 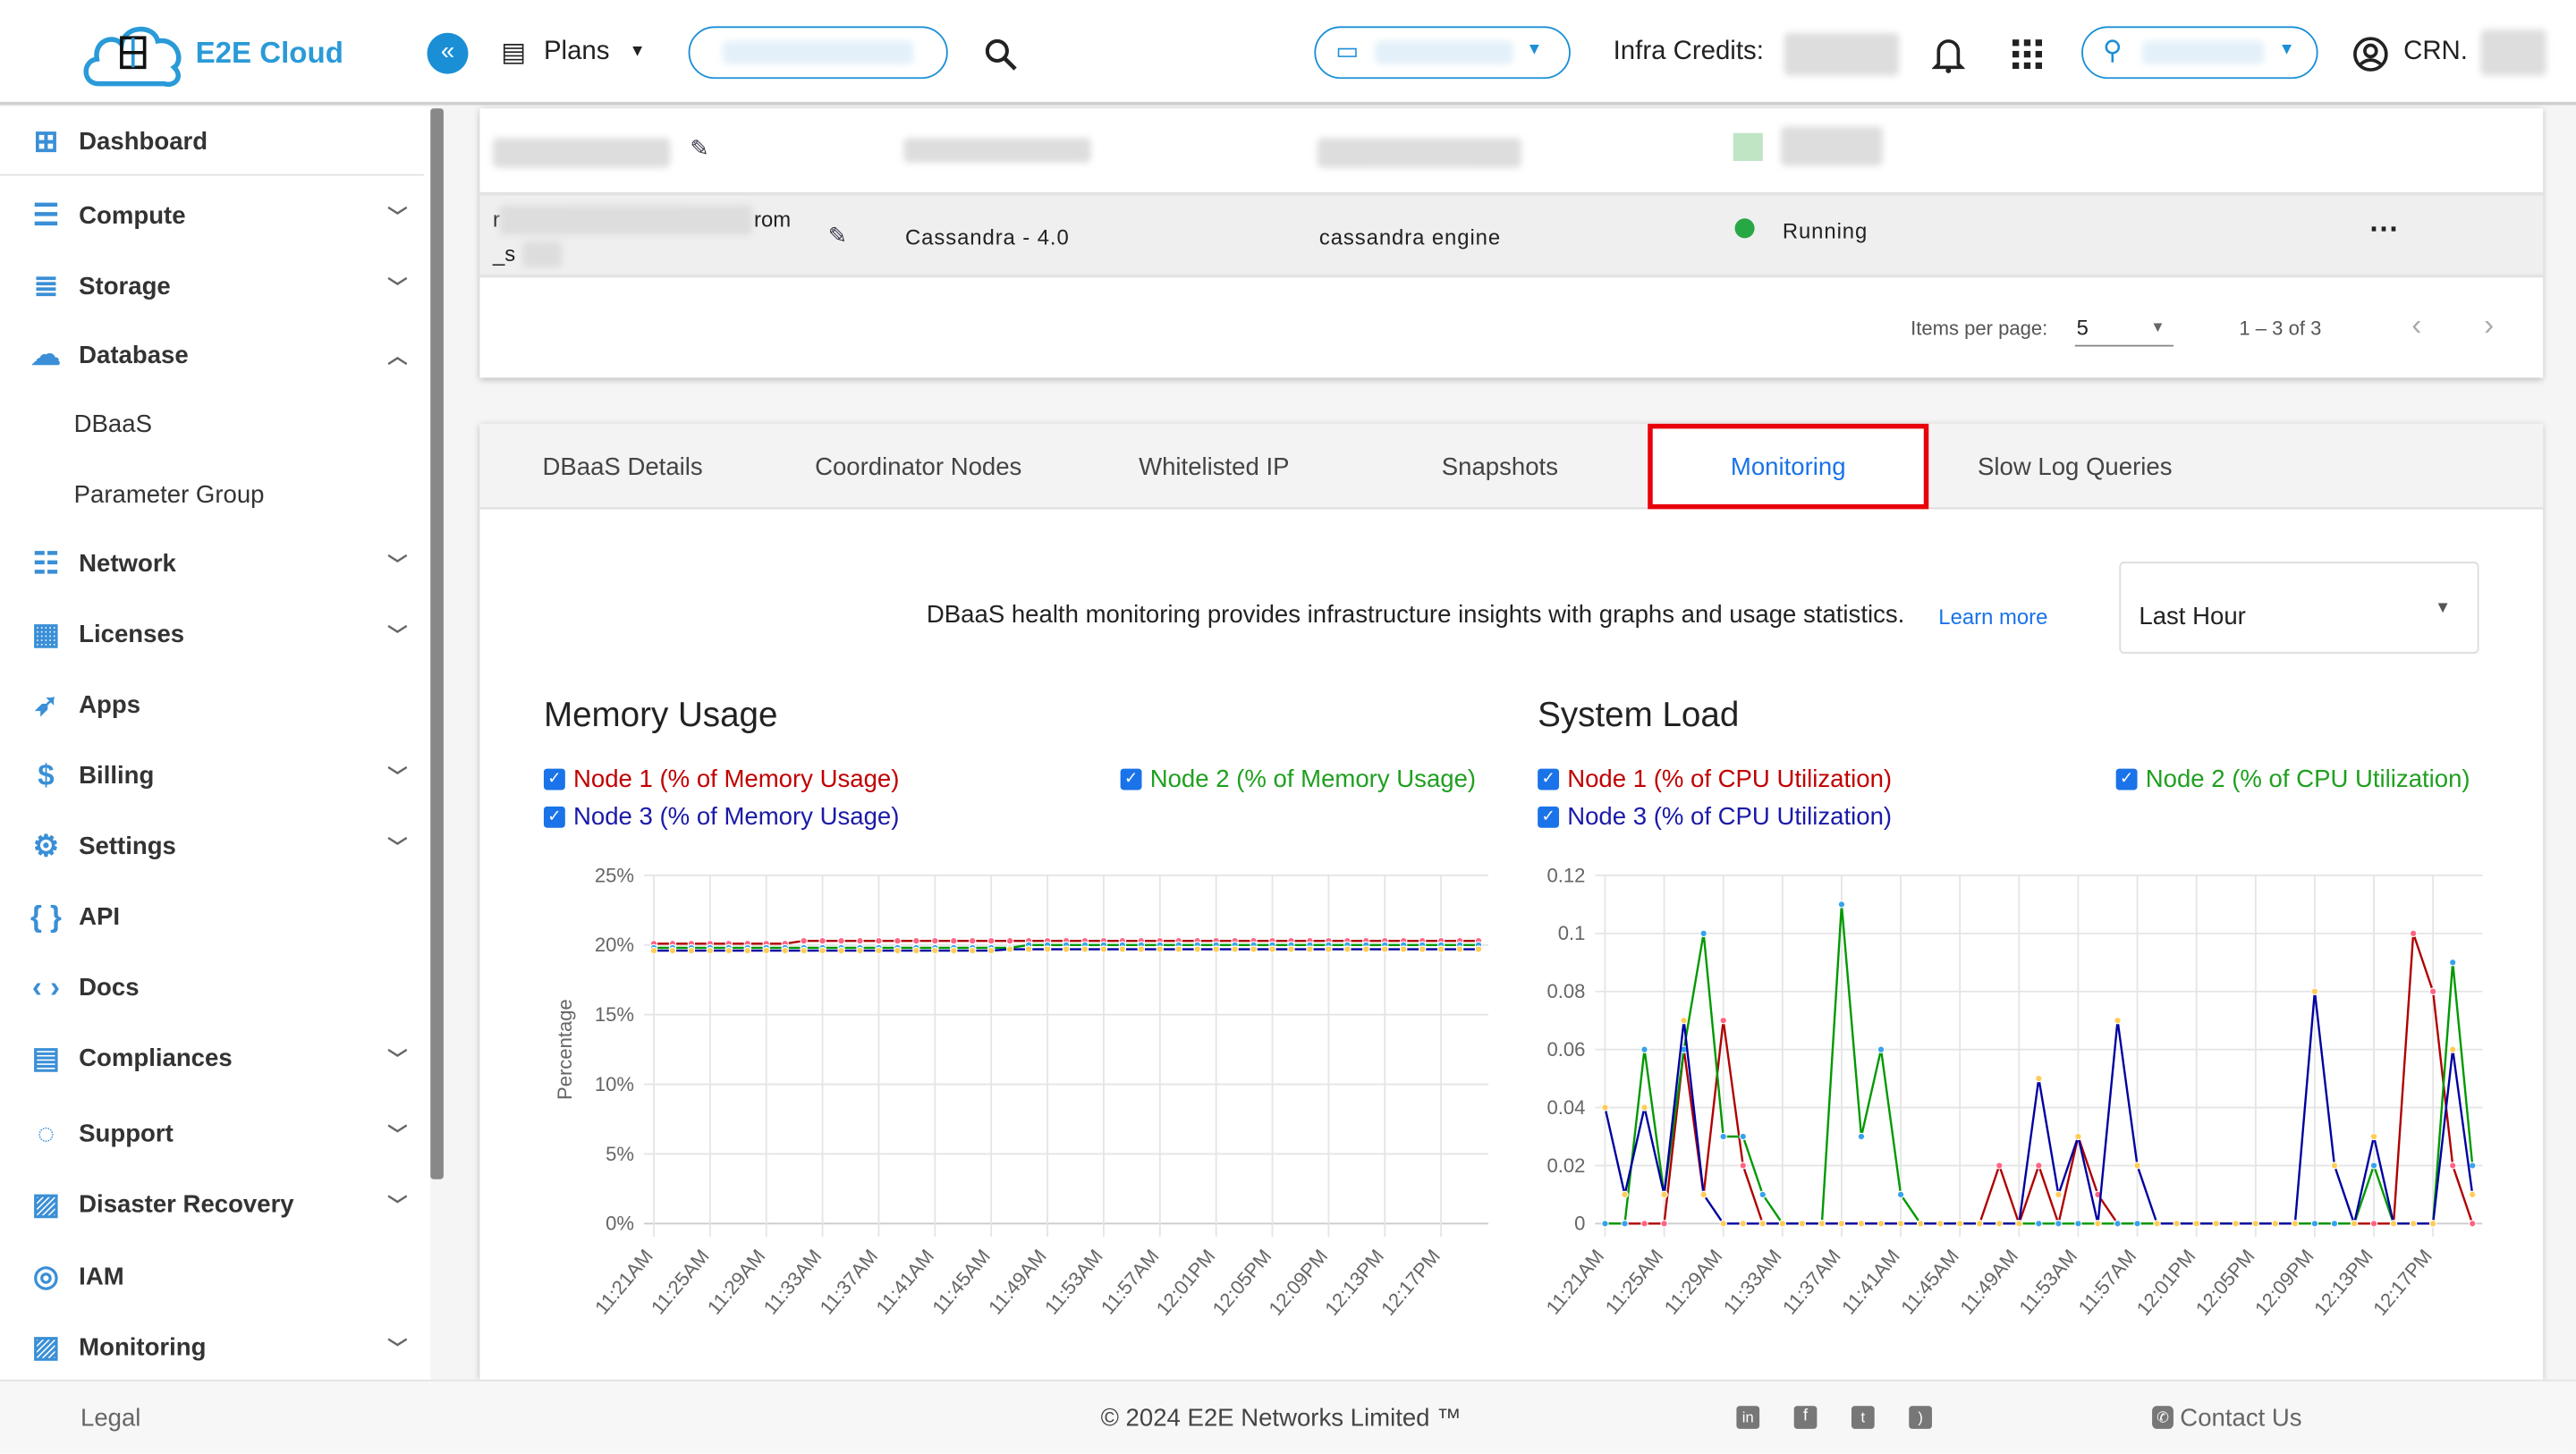 I want to click on phone-icon: ✆, so click(x=2163, y=1417).